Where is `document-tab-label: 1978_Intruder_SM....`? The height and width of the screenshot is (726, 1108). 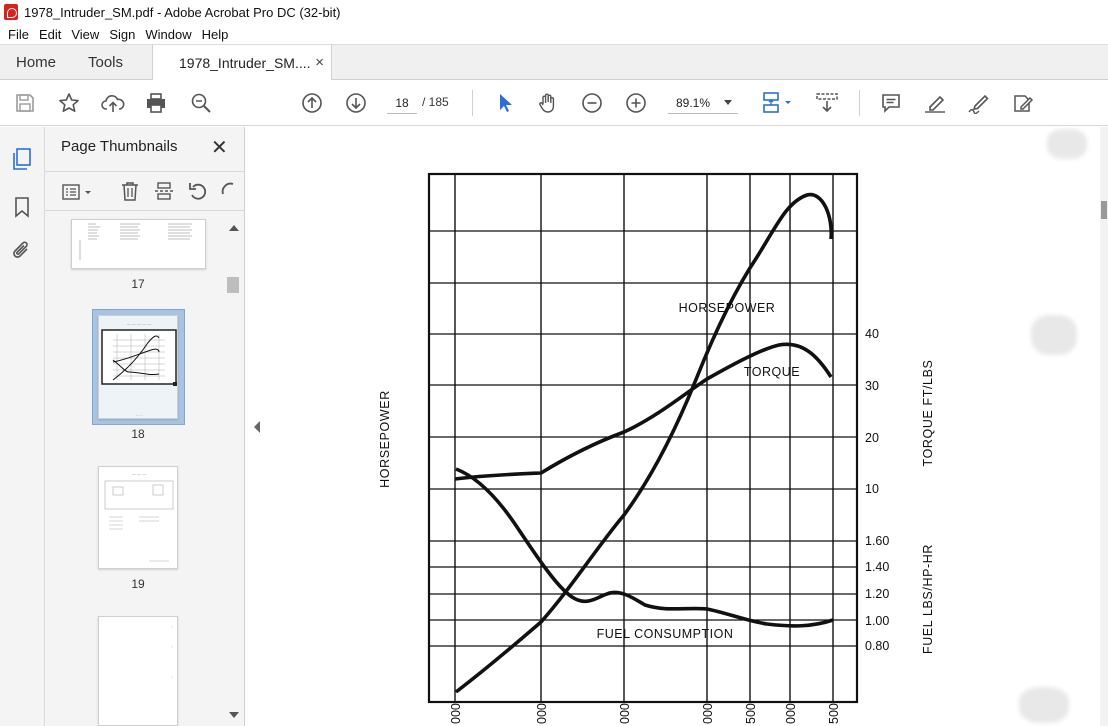 document-tab-label: 1978_Intruder_SM.... is located at coordinates (245, 63).